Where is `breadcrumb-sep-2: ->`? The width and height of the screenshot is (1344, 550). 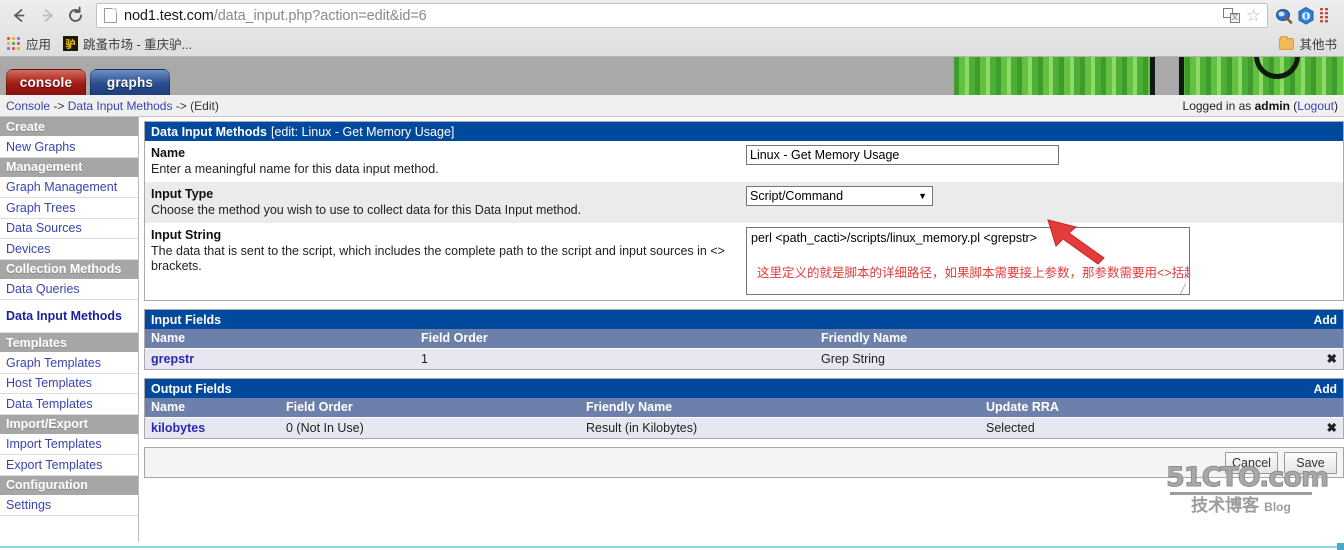
breadcrumb-sep-2: -> is located at coordinates (181, 105).